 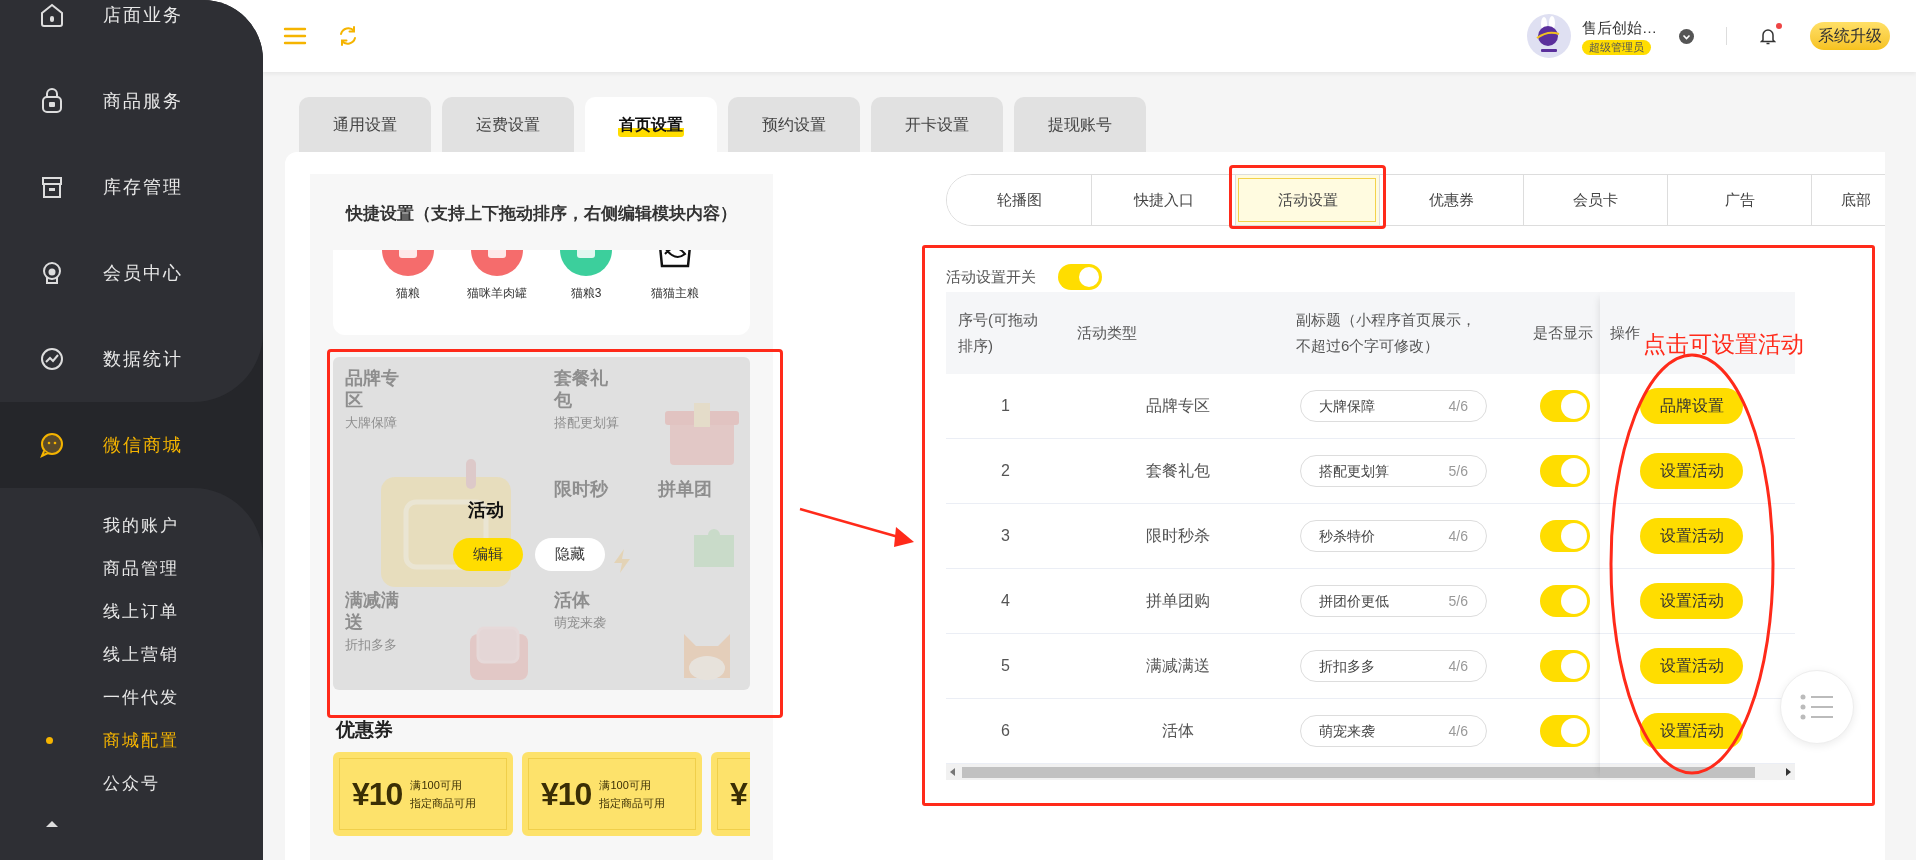 What do you see at coordinates (52, 445) in the screenshot?
I see `chat-icon` at bounding box center [52, 445].